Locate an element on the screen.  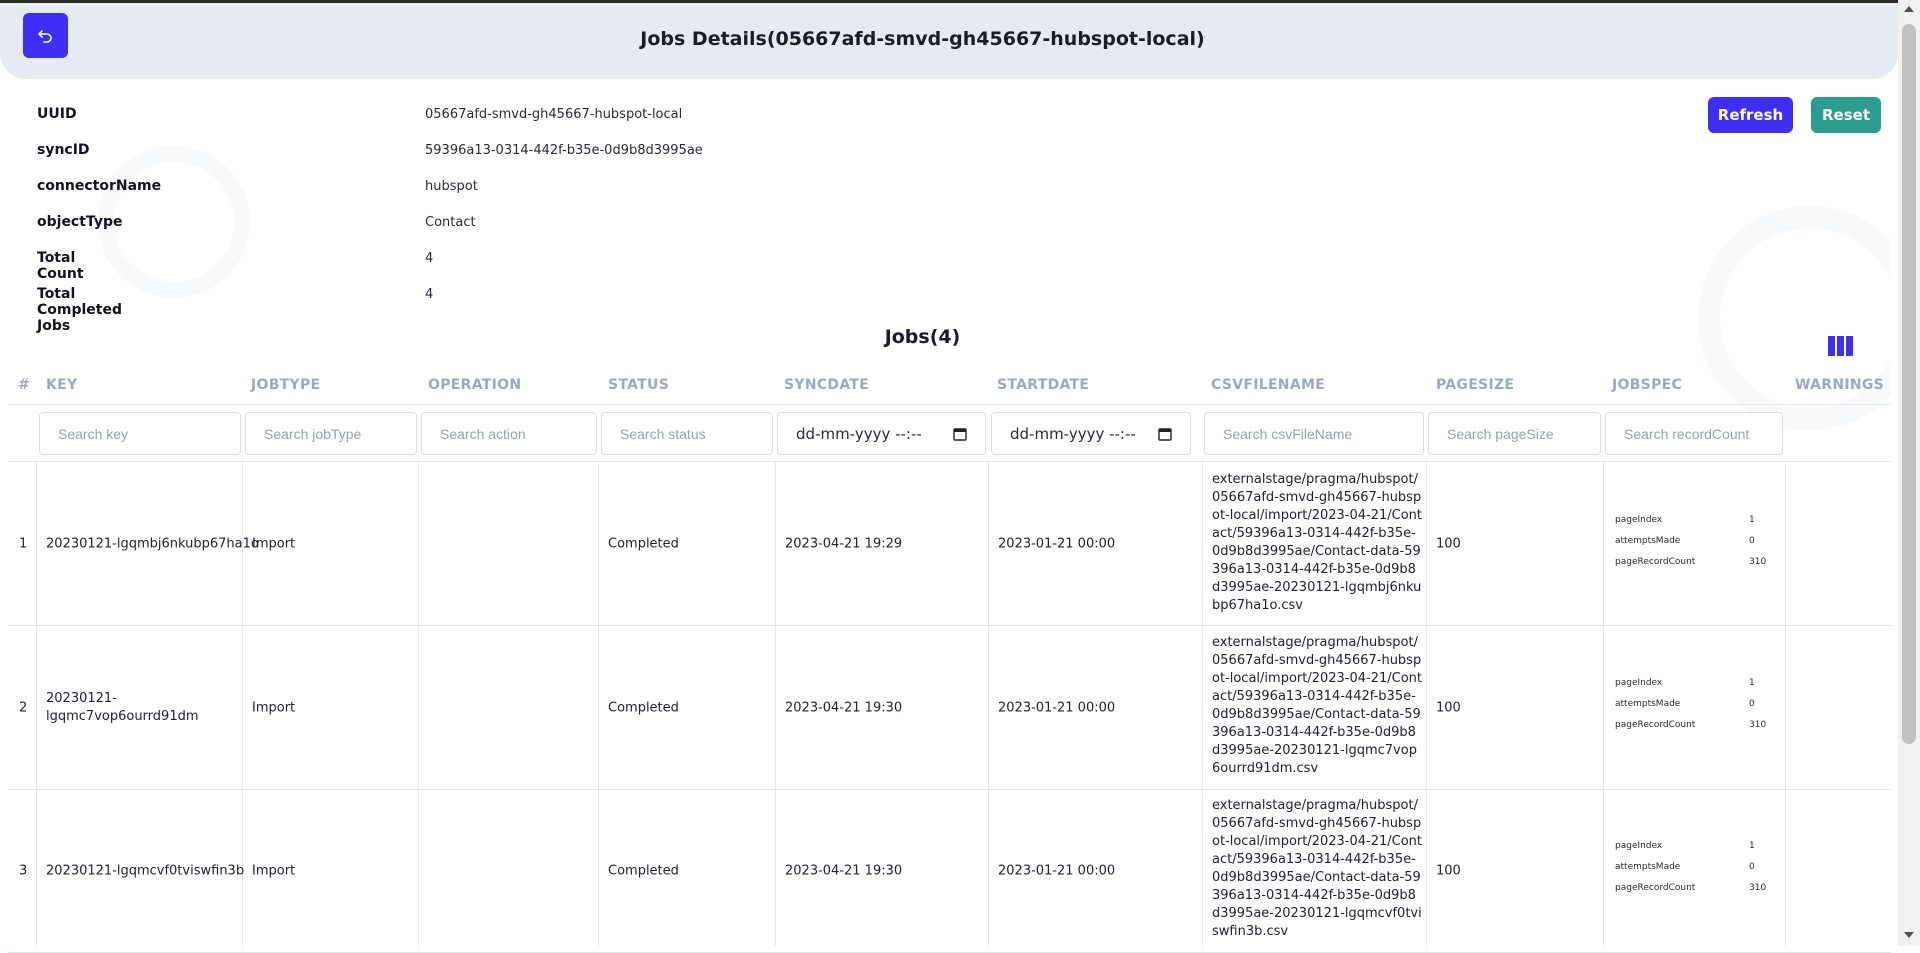
startdate-filter-input: dd-mm-yyyy --:-- is located at coordinates (1091, 433).